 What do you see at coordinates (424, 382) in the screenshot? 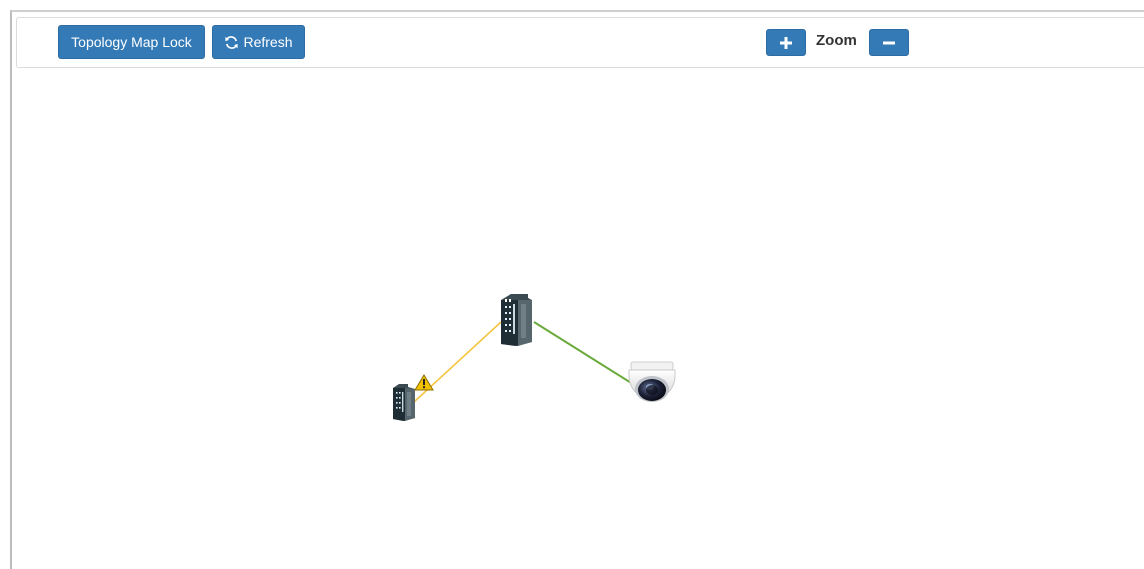
I see `warning-icon` at bounding box center [424, 382].